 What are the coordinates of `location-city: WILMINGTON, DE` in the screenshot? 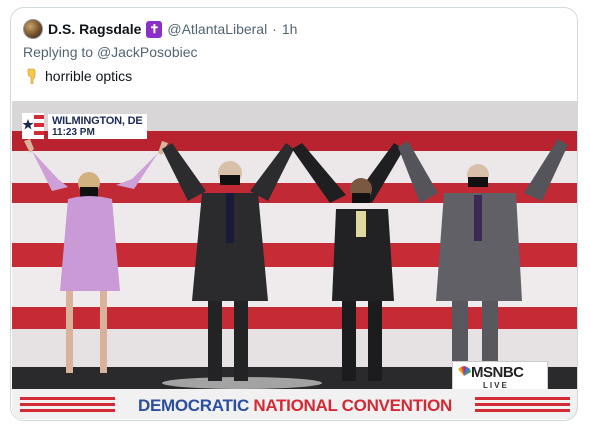 It's located at (97, 120).